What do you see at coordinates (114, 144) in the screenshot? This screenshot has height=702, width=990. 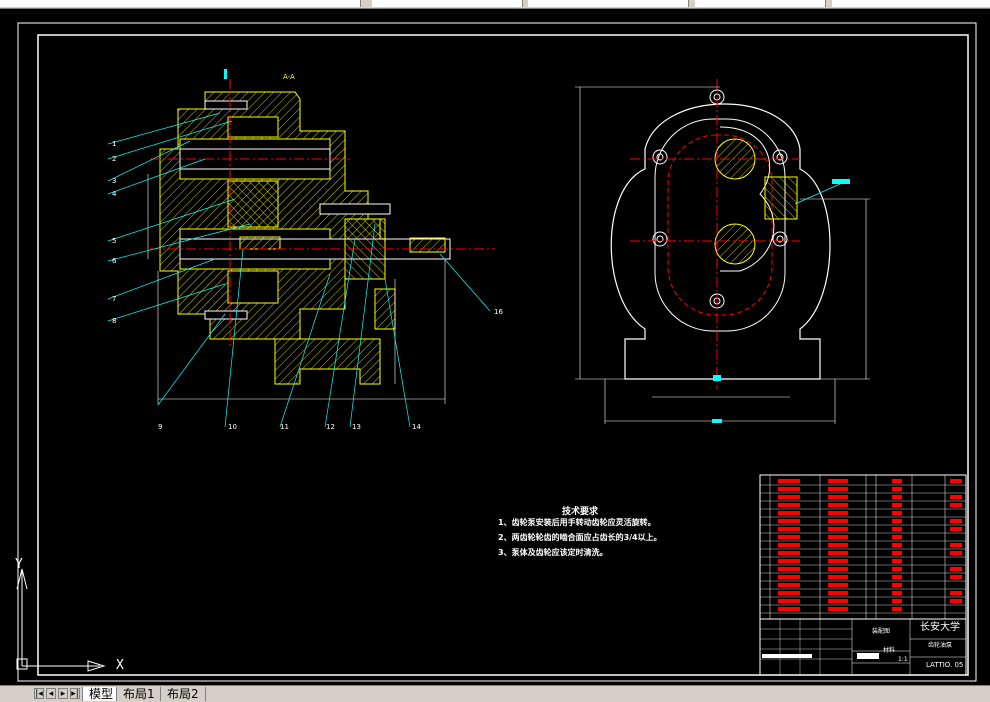 I see `part-balloon-1: 1` at bounding box center [114, 144].